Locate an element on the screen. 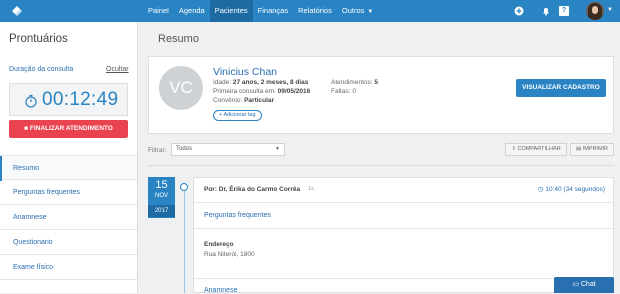  app-logo-icon is located at coordinates (17, 11).